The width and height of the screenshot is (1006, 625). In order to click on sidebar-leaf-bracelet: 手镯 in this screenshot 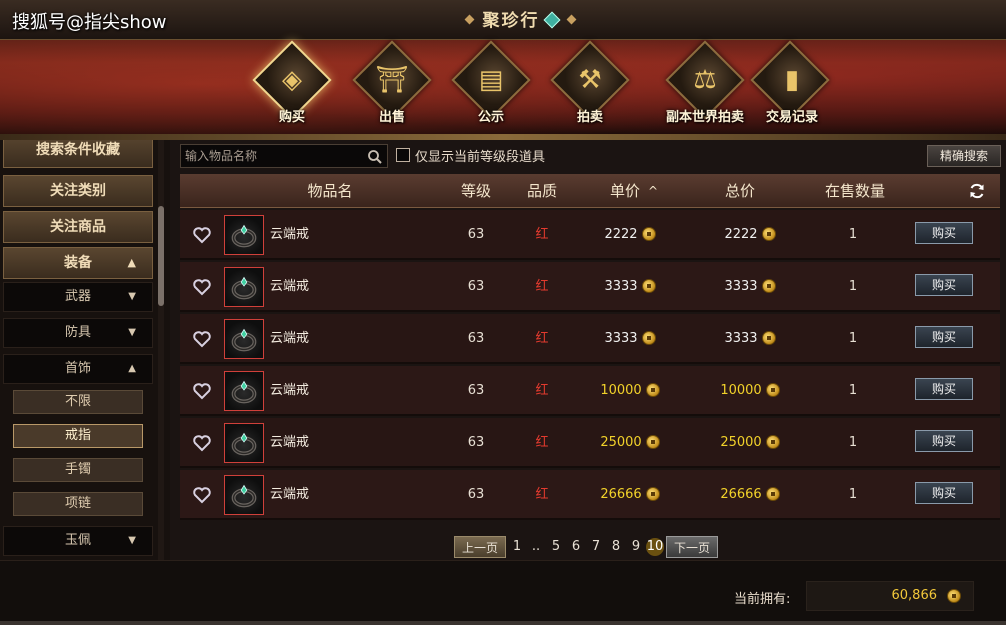, I will do `click(78, 470)`.